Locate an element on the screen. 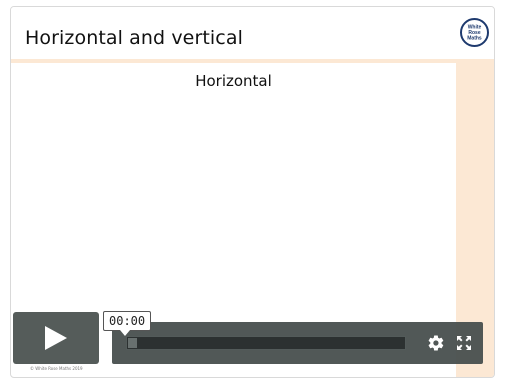  page-title: Horizontal and vertical is located at coordinates (134, 38).